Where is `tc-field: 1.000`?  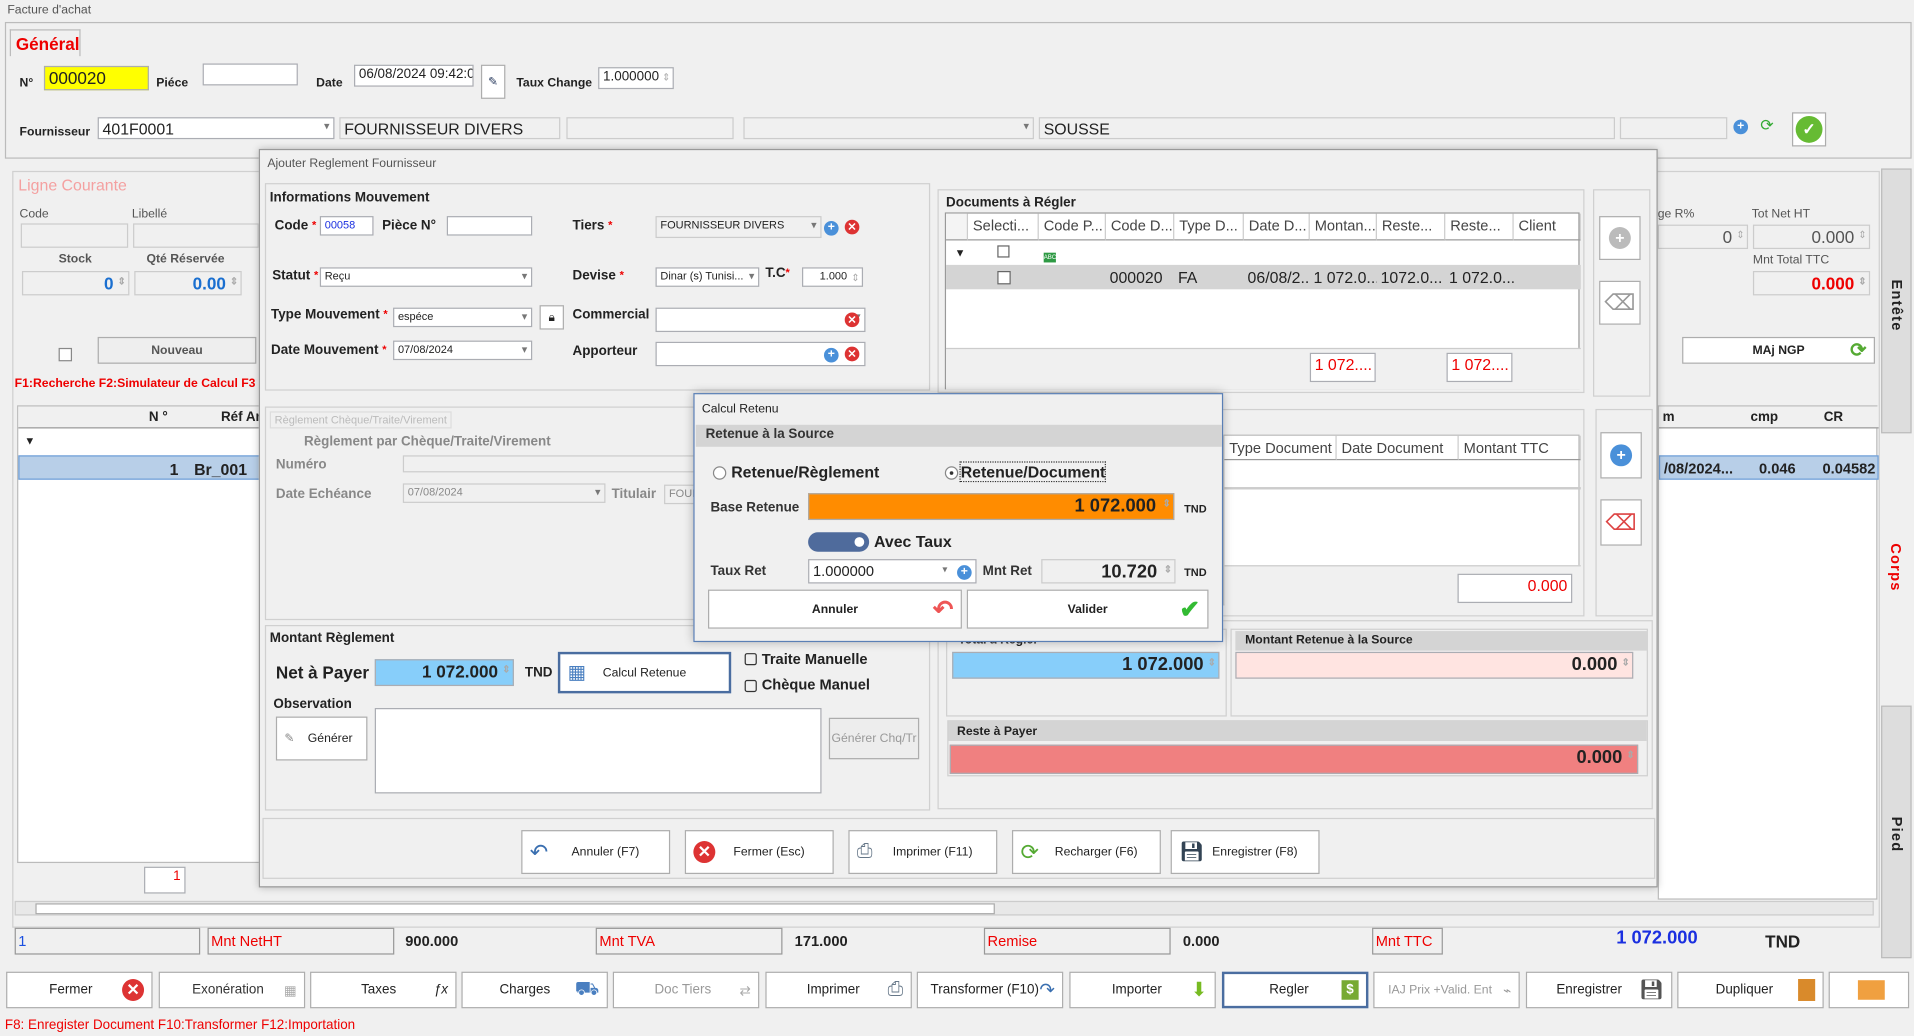 tc-field: 1.000 is located at coordinates (832, 277).